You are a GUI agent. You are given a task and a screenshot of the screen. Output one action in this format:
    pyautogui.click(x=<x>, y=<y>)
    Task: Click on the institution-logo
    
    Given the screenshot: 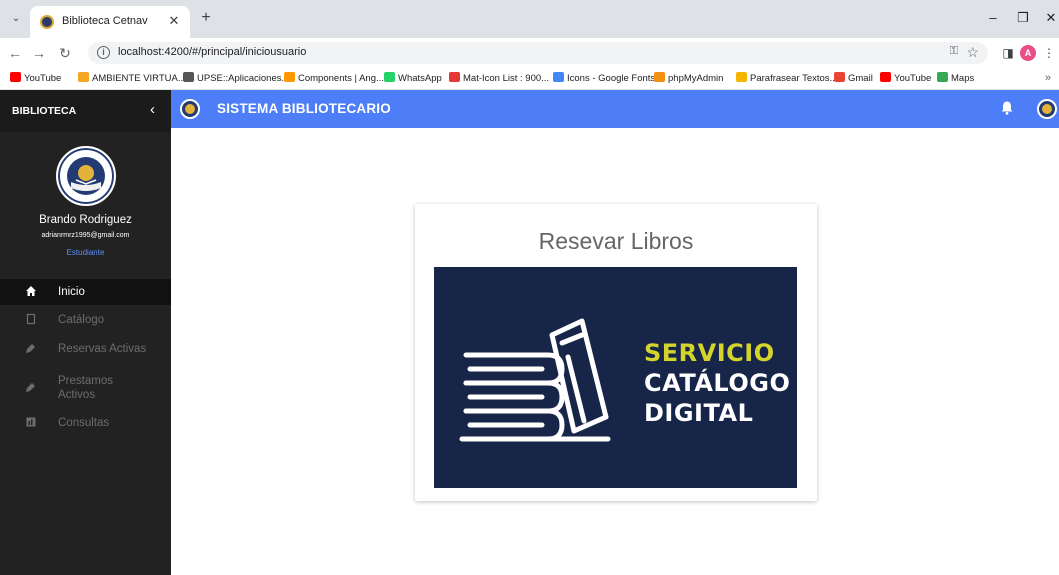 What is the action you would take?
    pyautogui.click(x=86, y=176)
    